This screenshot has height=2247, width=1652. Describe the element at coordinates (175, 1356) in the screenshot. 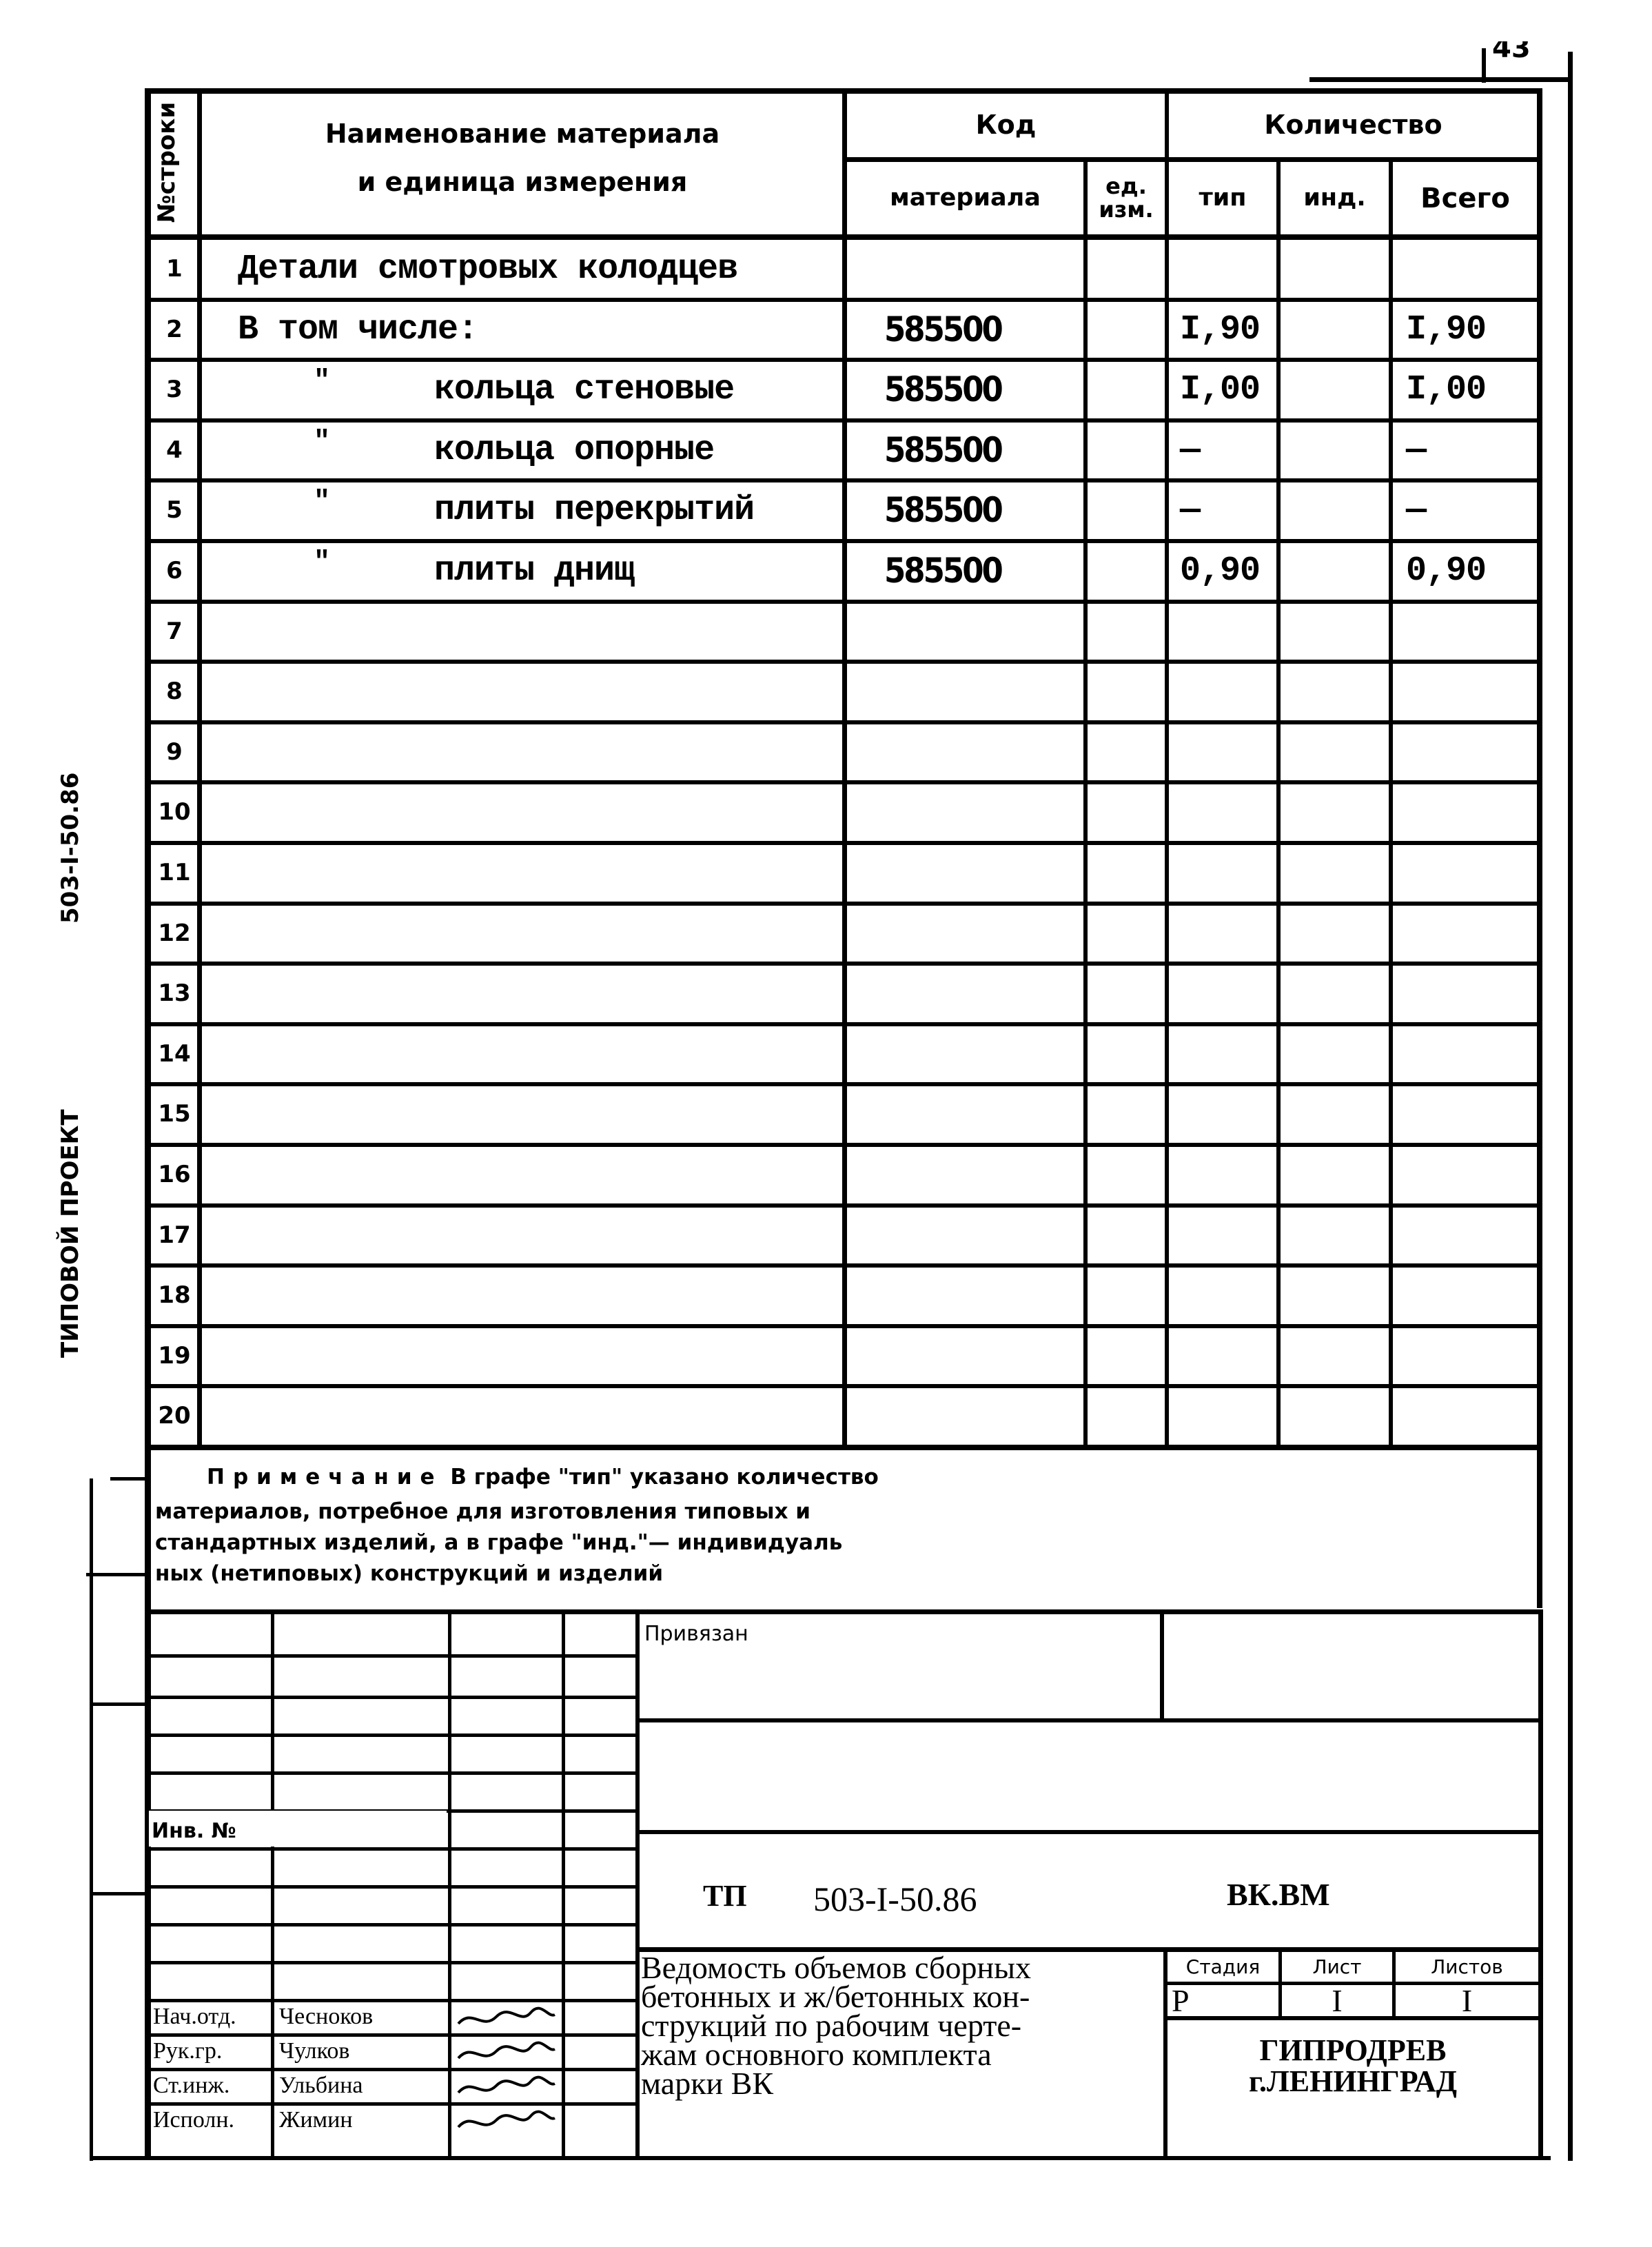

I see `row-number: 19` at that location.